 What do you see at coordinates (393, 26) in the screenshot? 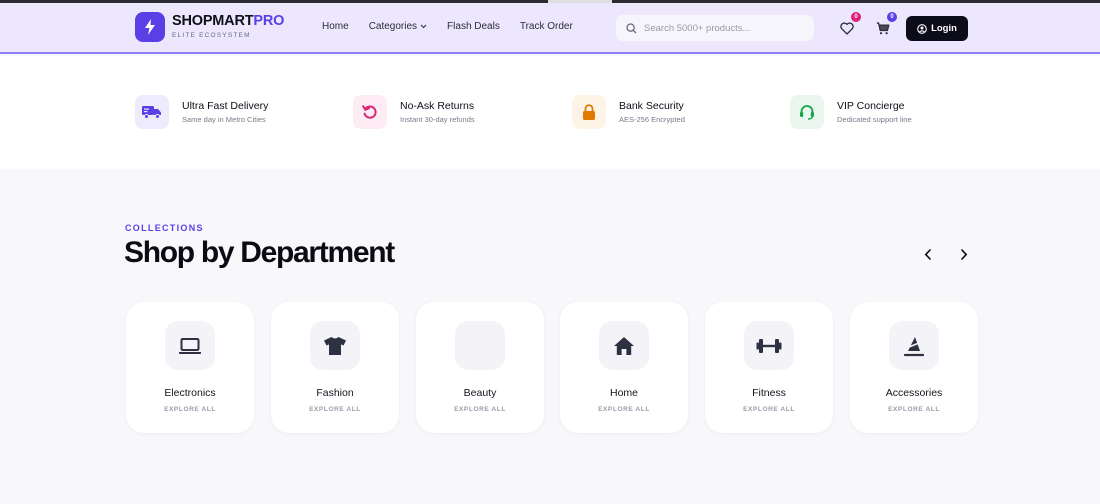
I see `nav-categories-label: Categories` at bounding box center [393, 26].